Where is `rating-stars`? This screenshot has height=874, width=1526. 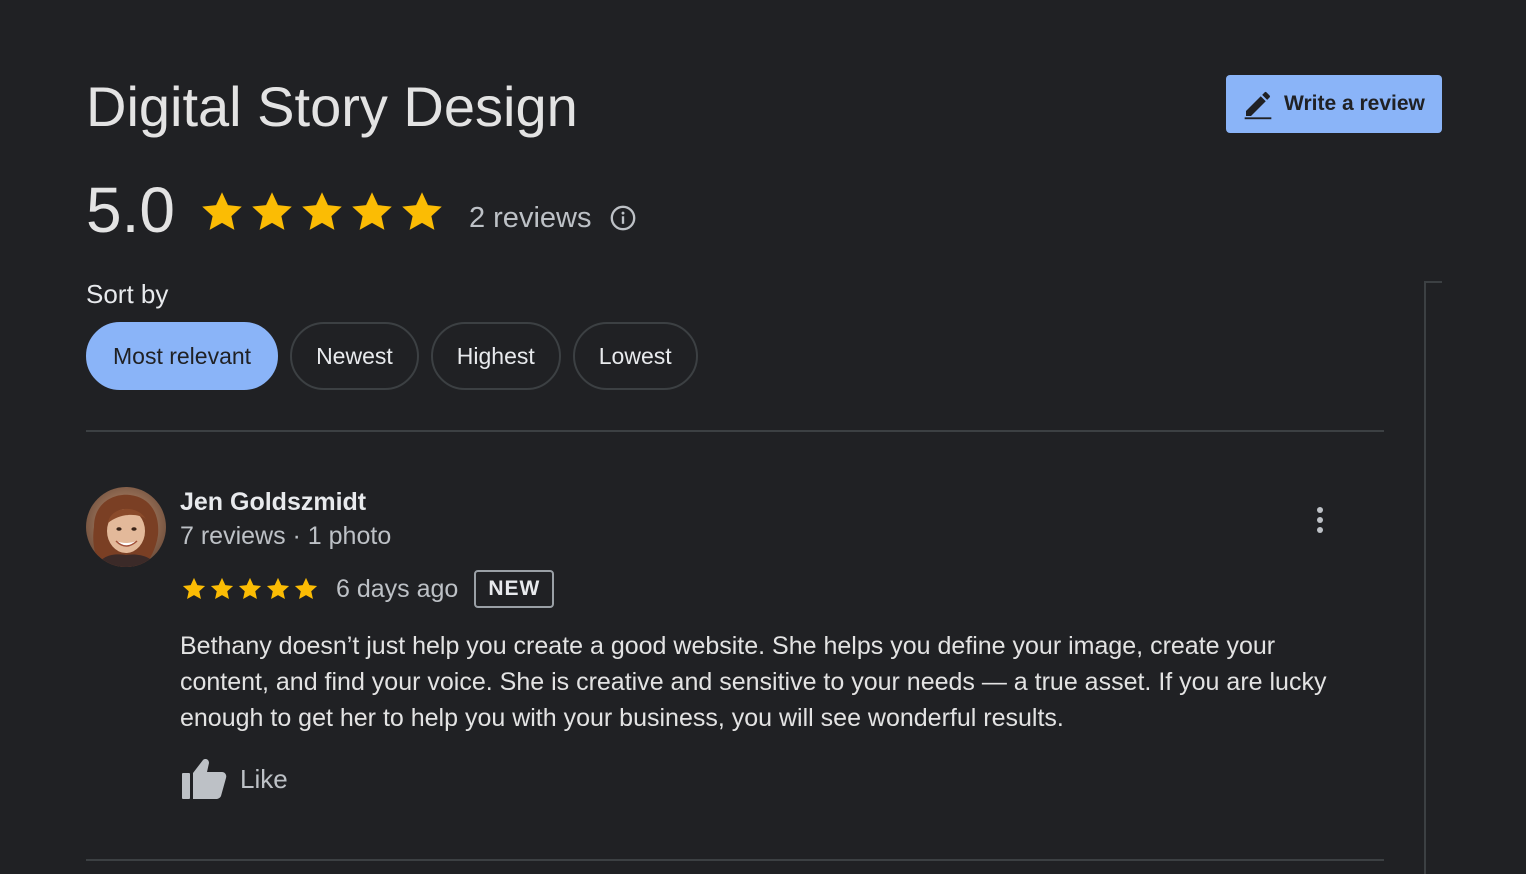
rating-stars is located at coordinates (322, 212).